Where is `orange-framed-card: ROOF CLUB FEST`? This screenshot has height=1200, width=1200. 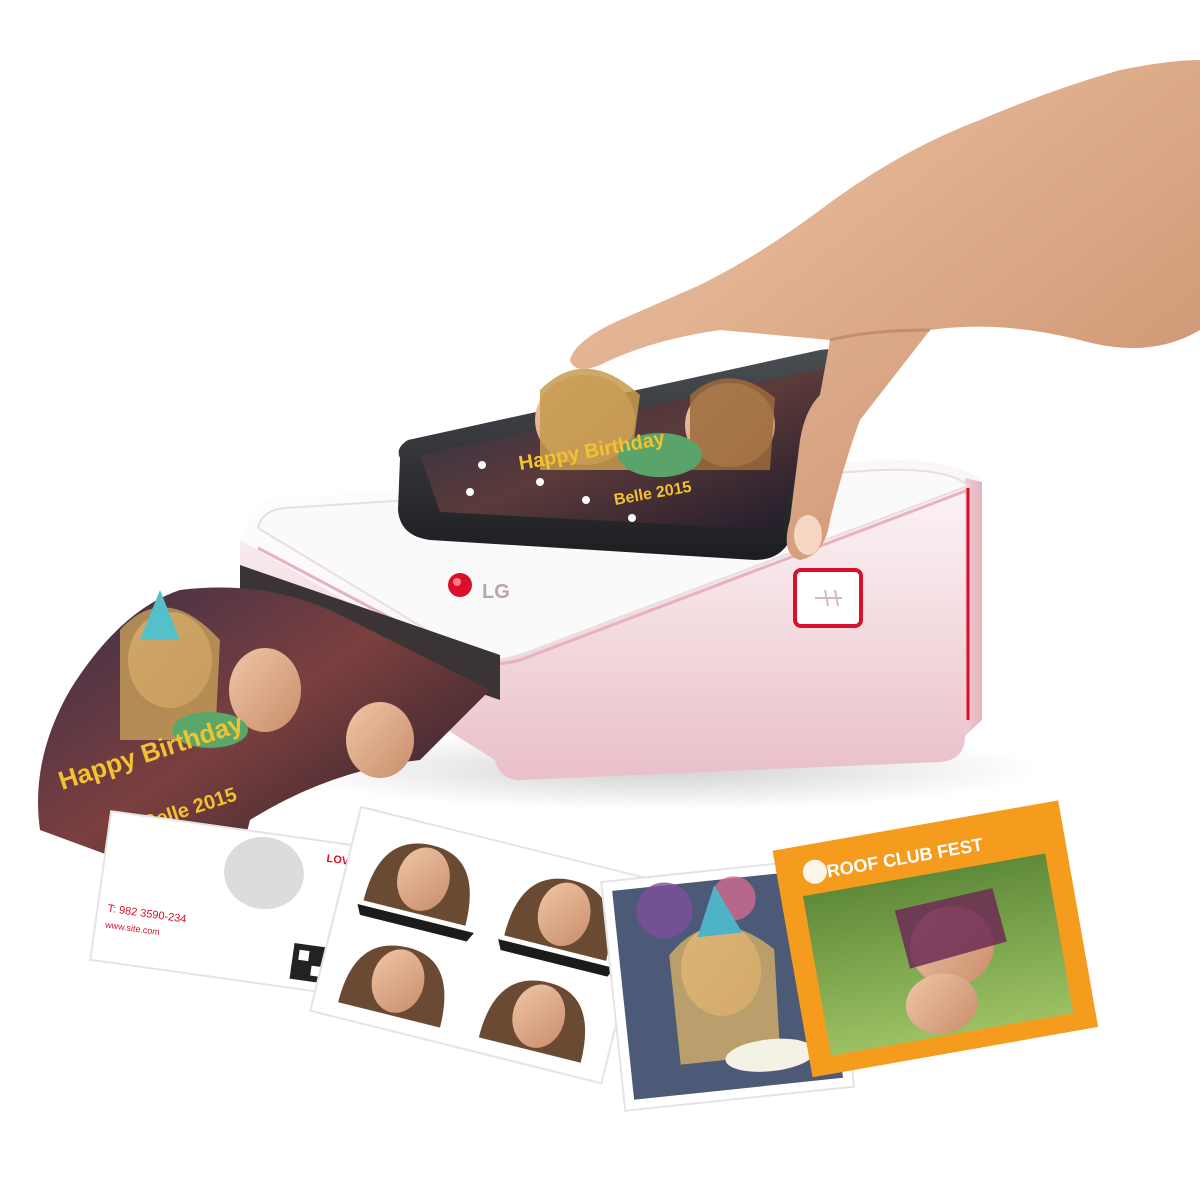
orange-framed-card: ROOF CLUB FEST is located at coordinates (935, 939).